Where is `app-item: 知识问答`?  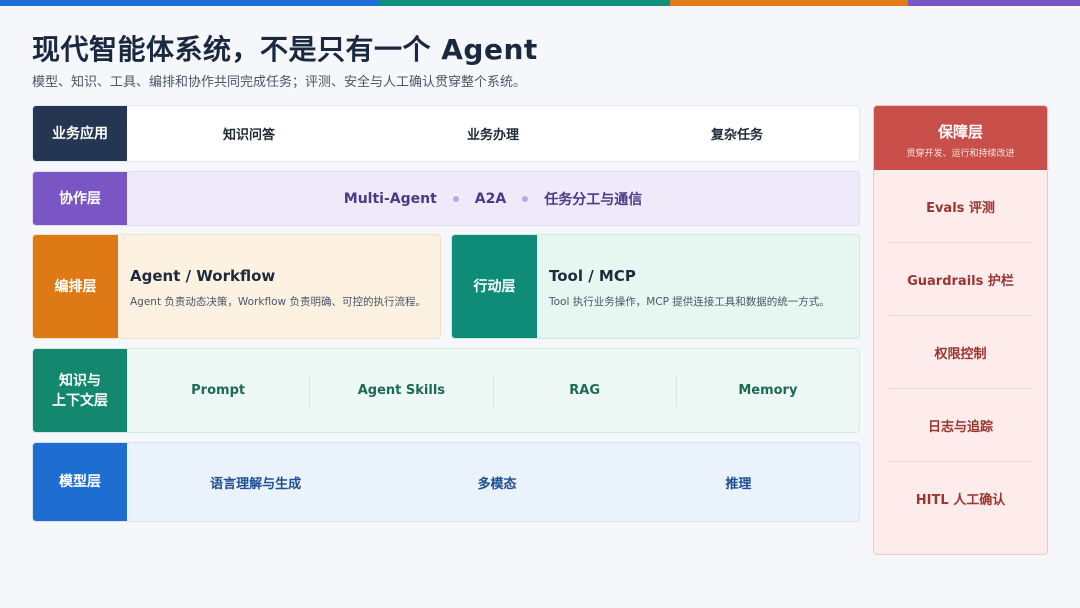
app-item: 知识问答 is located at coordinates (248, 135).